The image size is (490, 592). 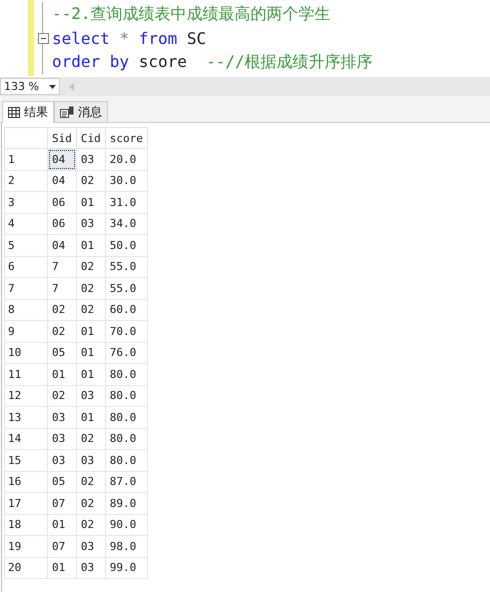 I want to click on column-header: Sid, so click(x=62, y=138).